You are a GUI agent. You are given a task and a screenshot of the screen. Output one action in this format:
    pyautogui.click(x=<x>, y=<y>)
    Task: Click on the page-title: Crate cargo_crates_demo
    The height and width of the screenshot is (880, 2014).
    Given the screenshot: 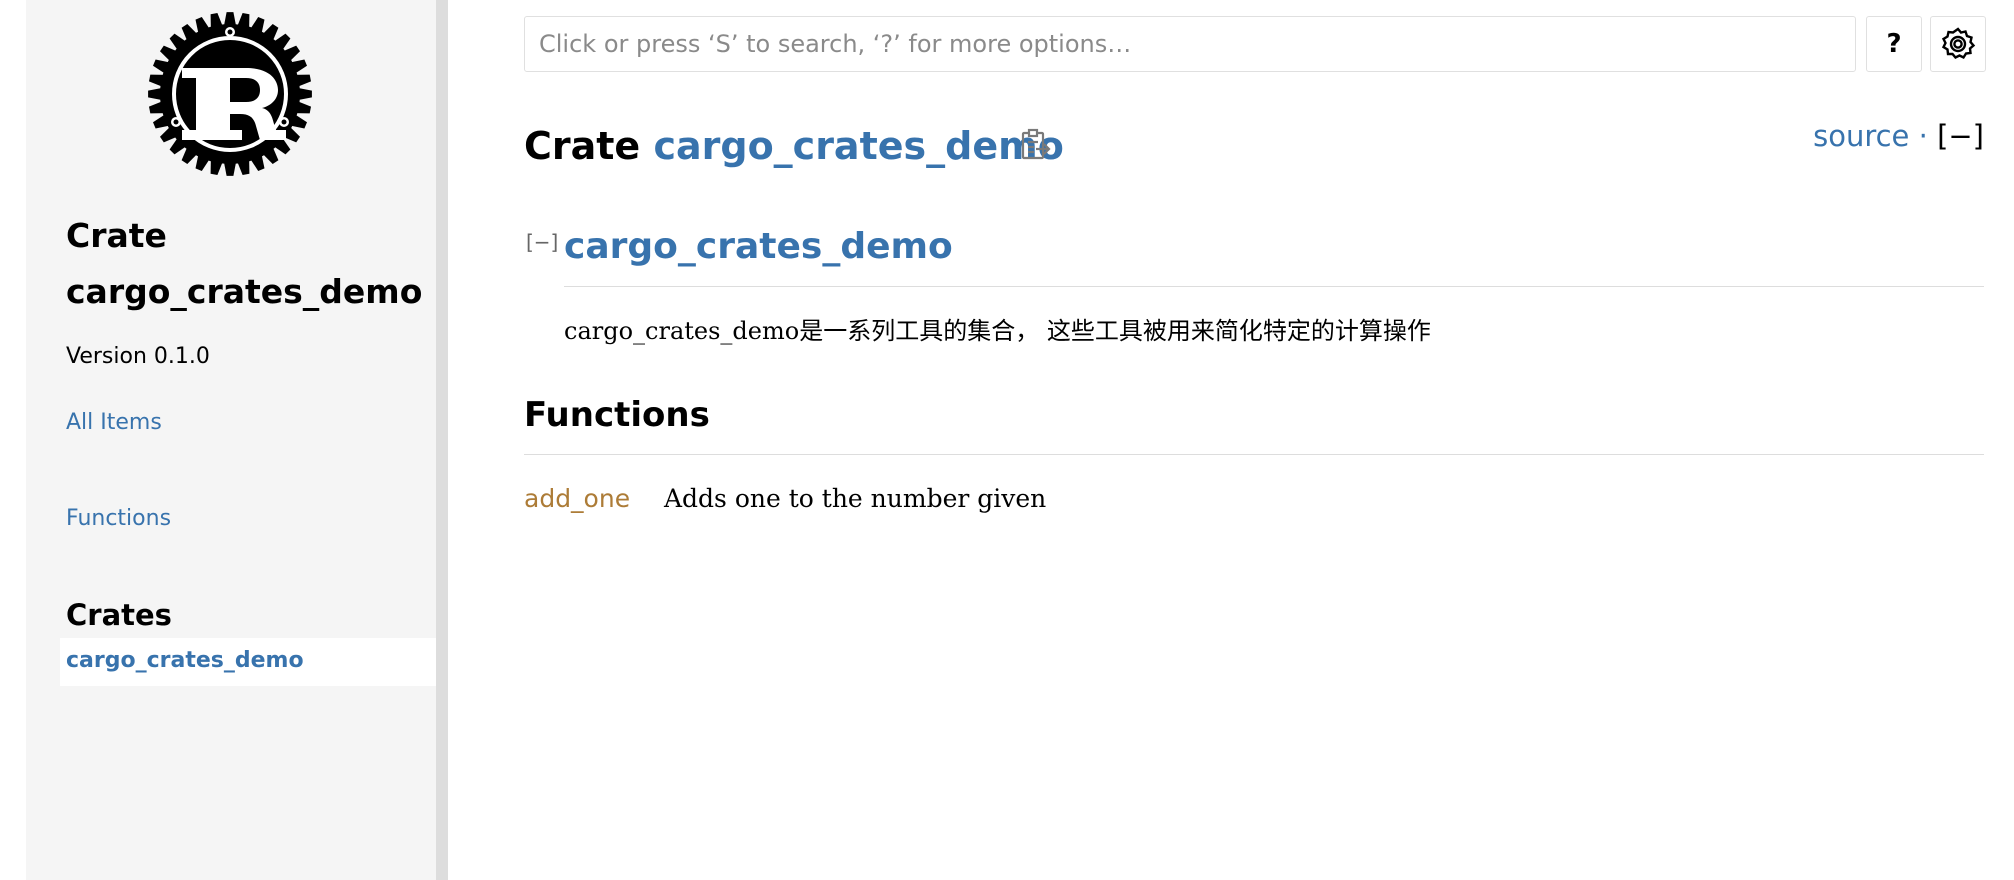 What is the action you would take?
    pyautogui.click(x=794, y=146)
    